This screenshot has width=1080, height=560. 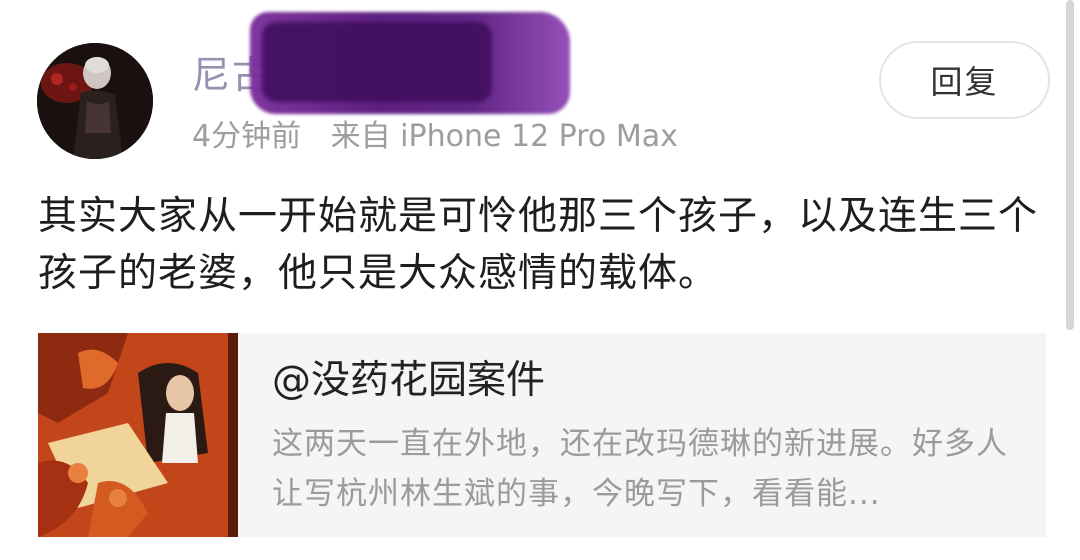 I want to click on redaction-overlay-core, so click(x=377, y=62).